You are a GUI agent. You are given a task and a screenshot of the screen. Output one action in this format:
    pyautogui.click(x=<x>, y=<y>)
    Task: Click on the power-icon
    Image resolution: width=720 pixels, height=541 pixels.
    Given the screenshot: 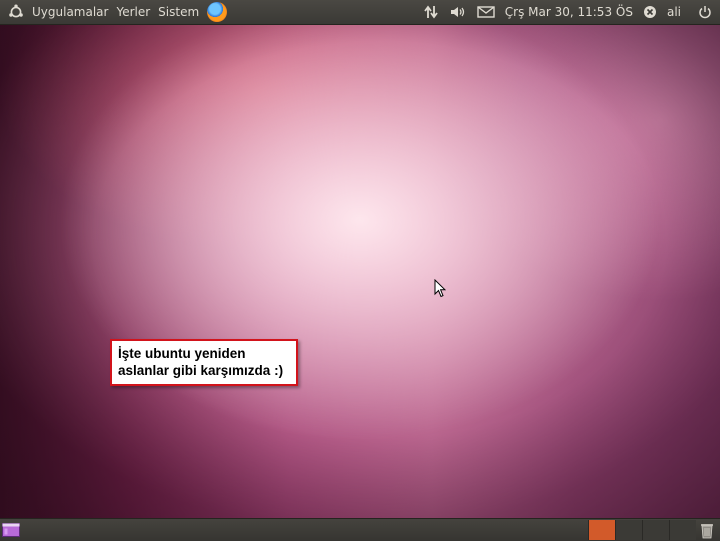 What is the action you would take?
    pyautogui.click(x=703, y=12)
    